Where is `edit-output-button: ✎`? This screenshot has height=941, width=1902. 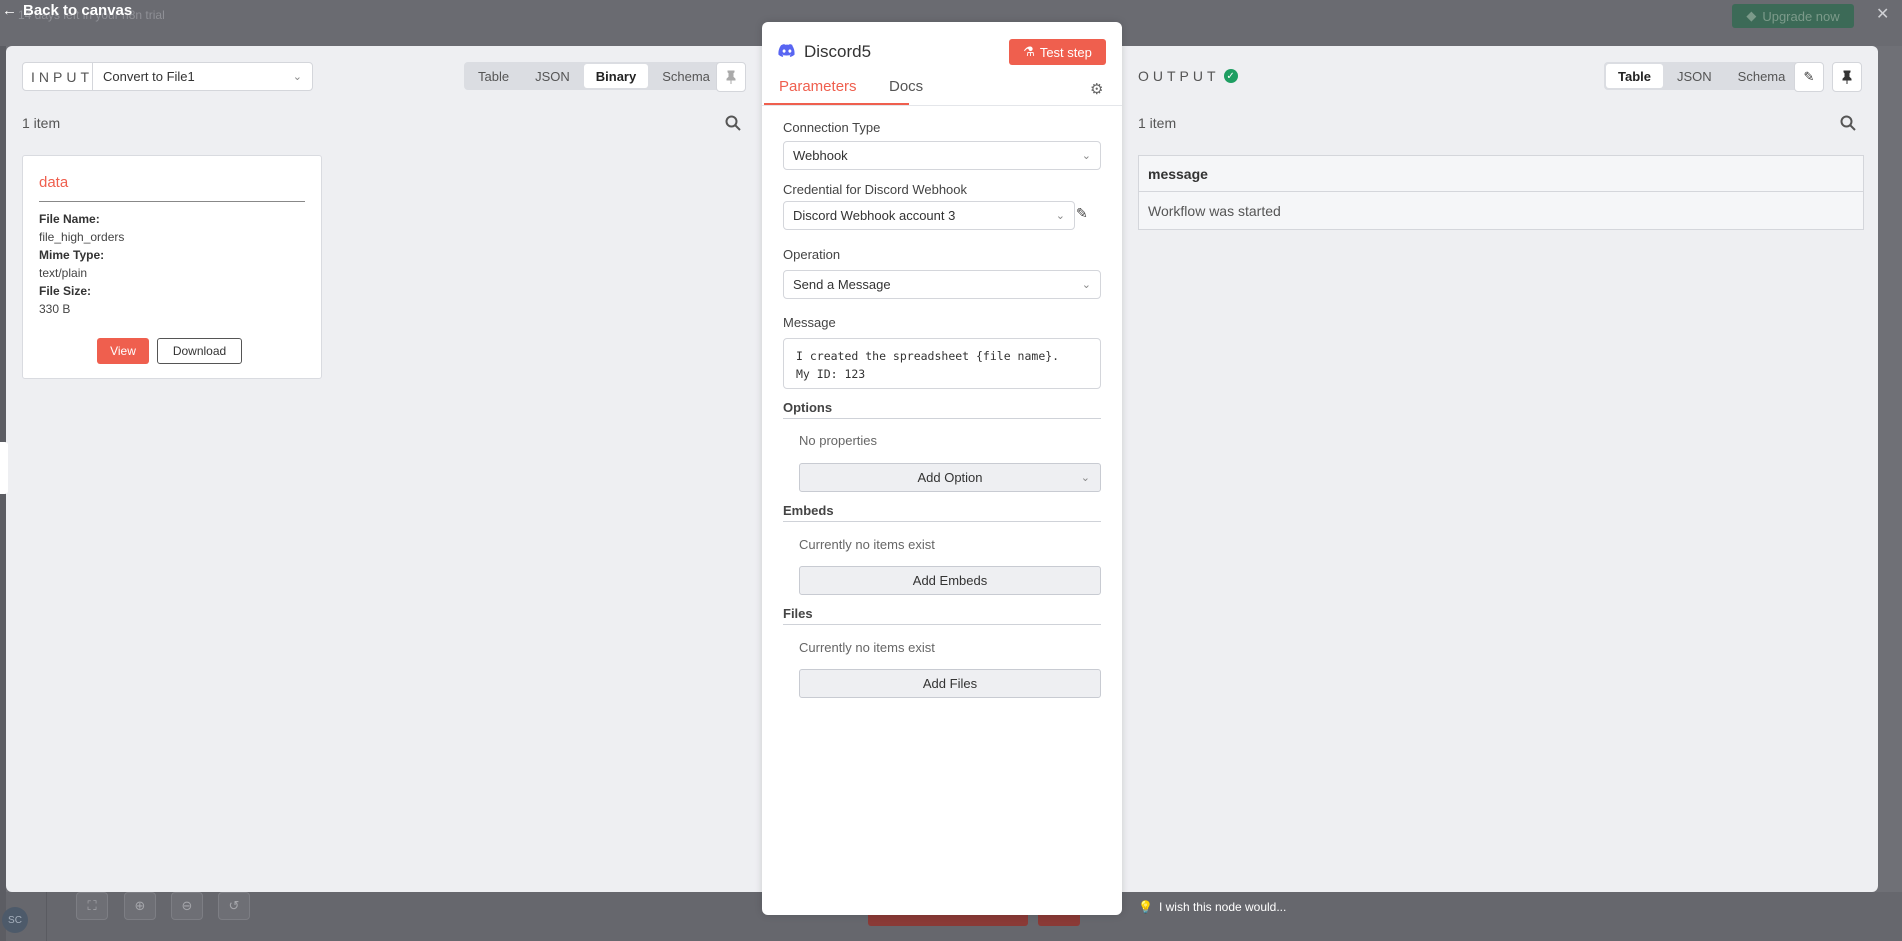 edit-output-button: ✎ is located at coordinates (1809, 77).